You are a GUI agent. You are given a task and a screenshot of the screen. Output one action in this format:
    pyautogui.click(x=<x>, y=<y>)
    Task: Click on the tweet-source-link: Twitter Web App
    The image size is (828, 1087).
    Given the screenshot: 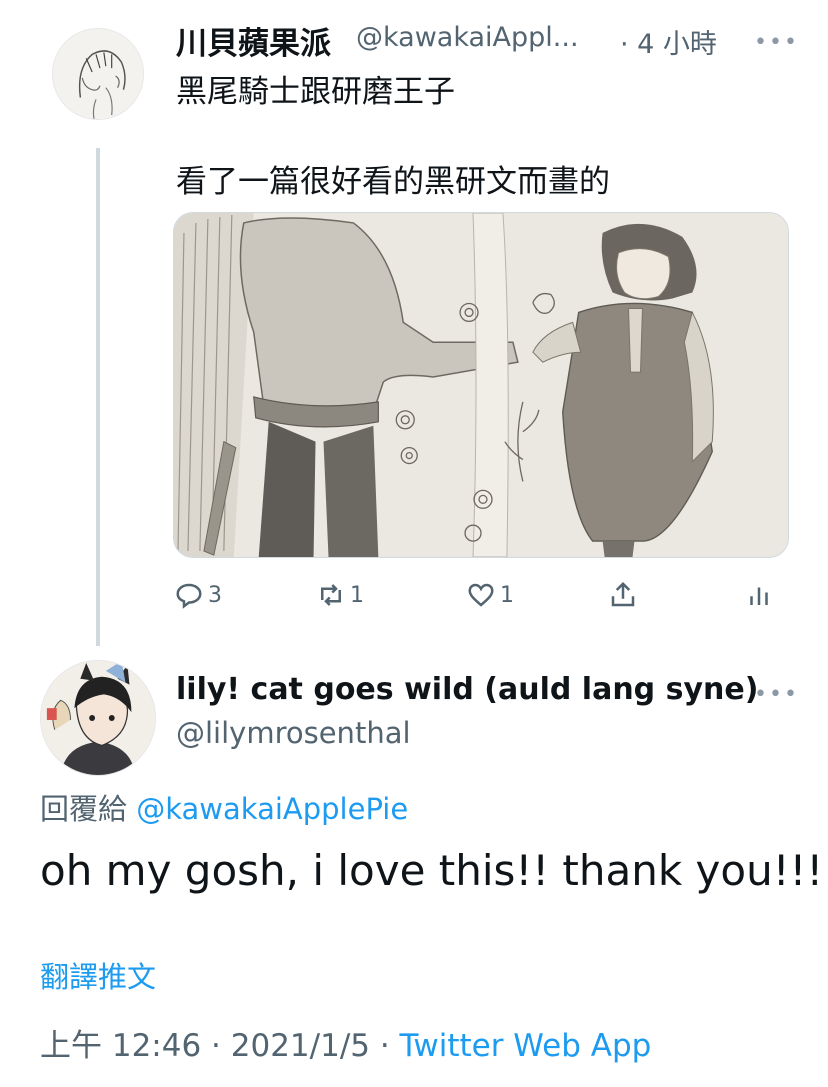 What is the action you would take?
    pyautogui.click(x=526, y=1046)
    